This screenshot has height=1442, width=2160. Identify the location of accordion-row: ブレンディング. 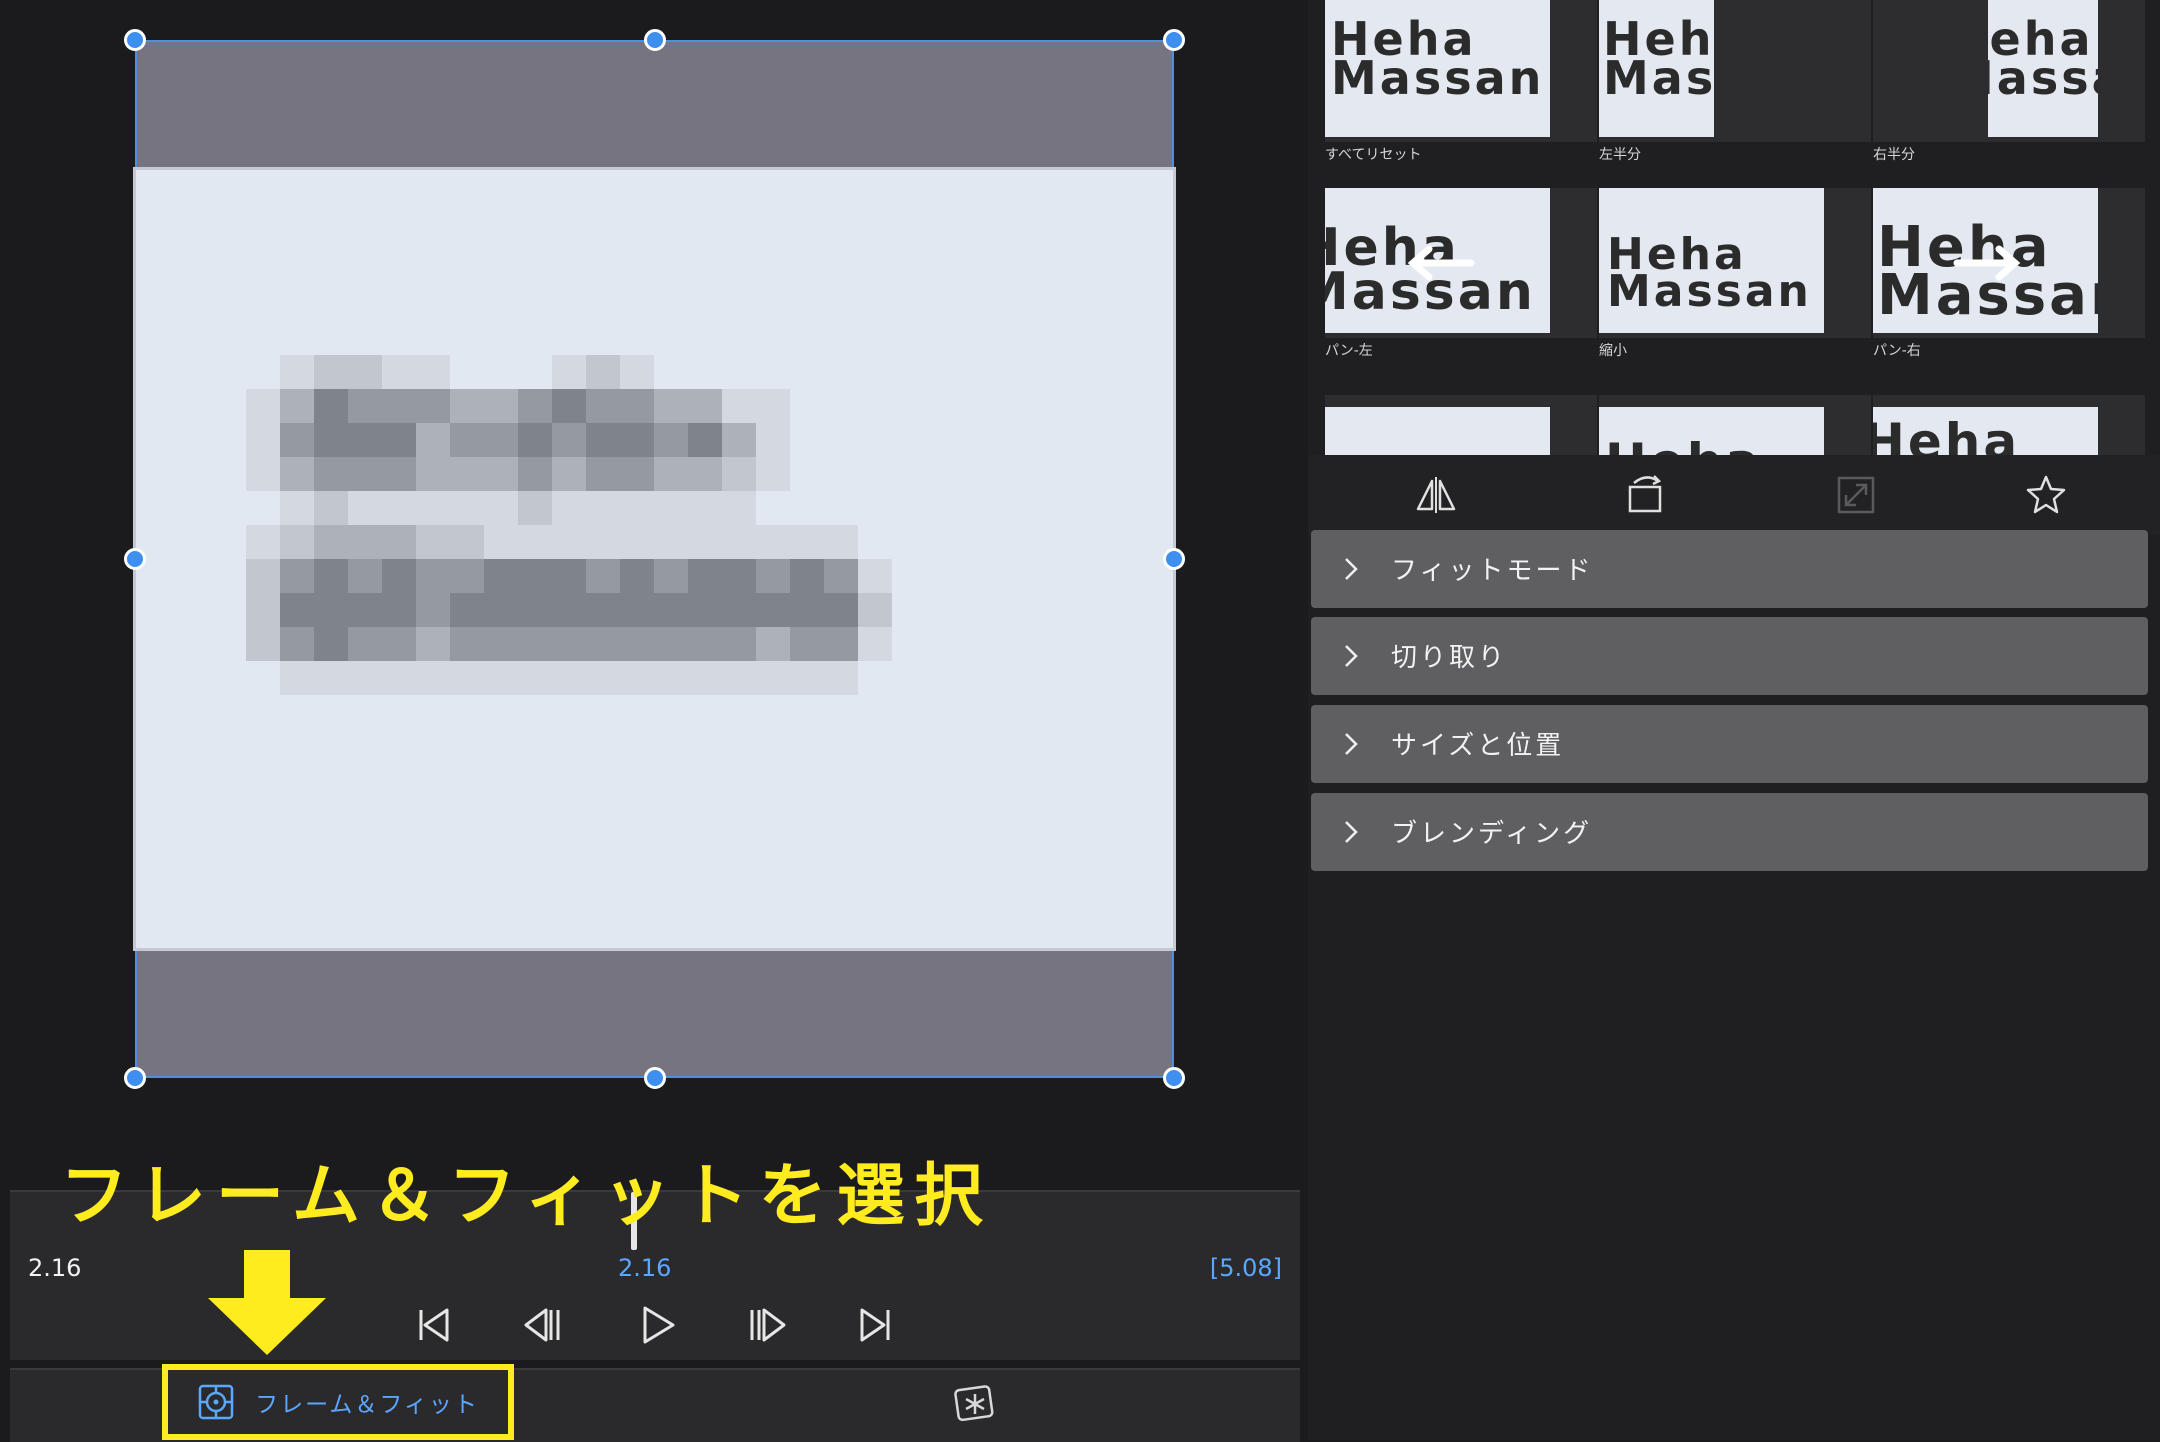
(1729, 832).